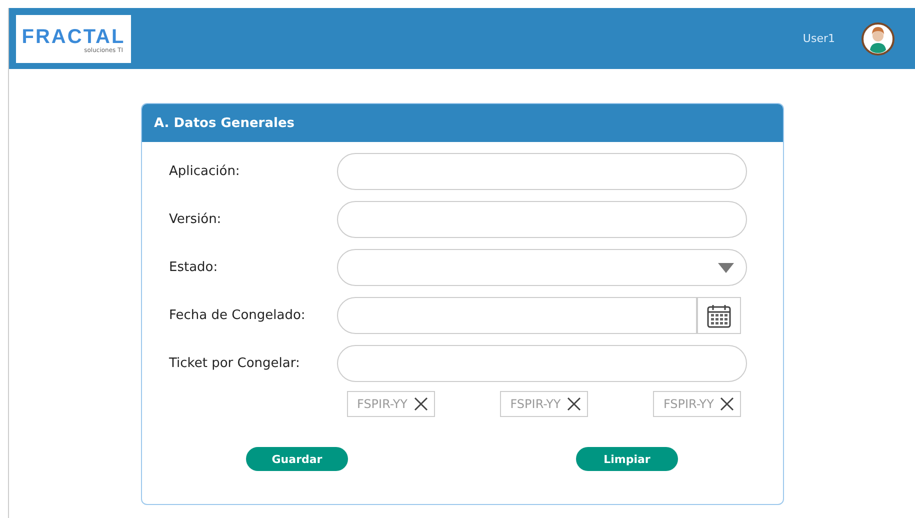 The height and width of the screenshot is (518, 915). Describe the element at coordinates (235, 363) in the screenshot. I see `field-label: Ticket por Congelar:` at that location.